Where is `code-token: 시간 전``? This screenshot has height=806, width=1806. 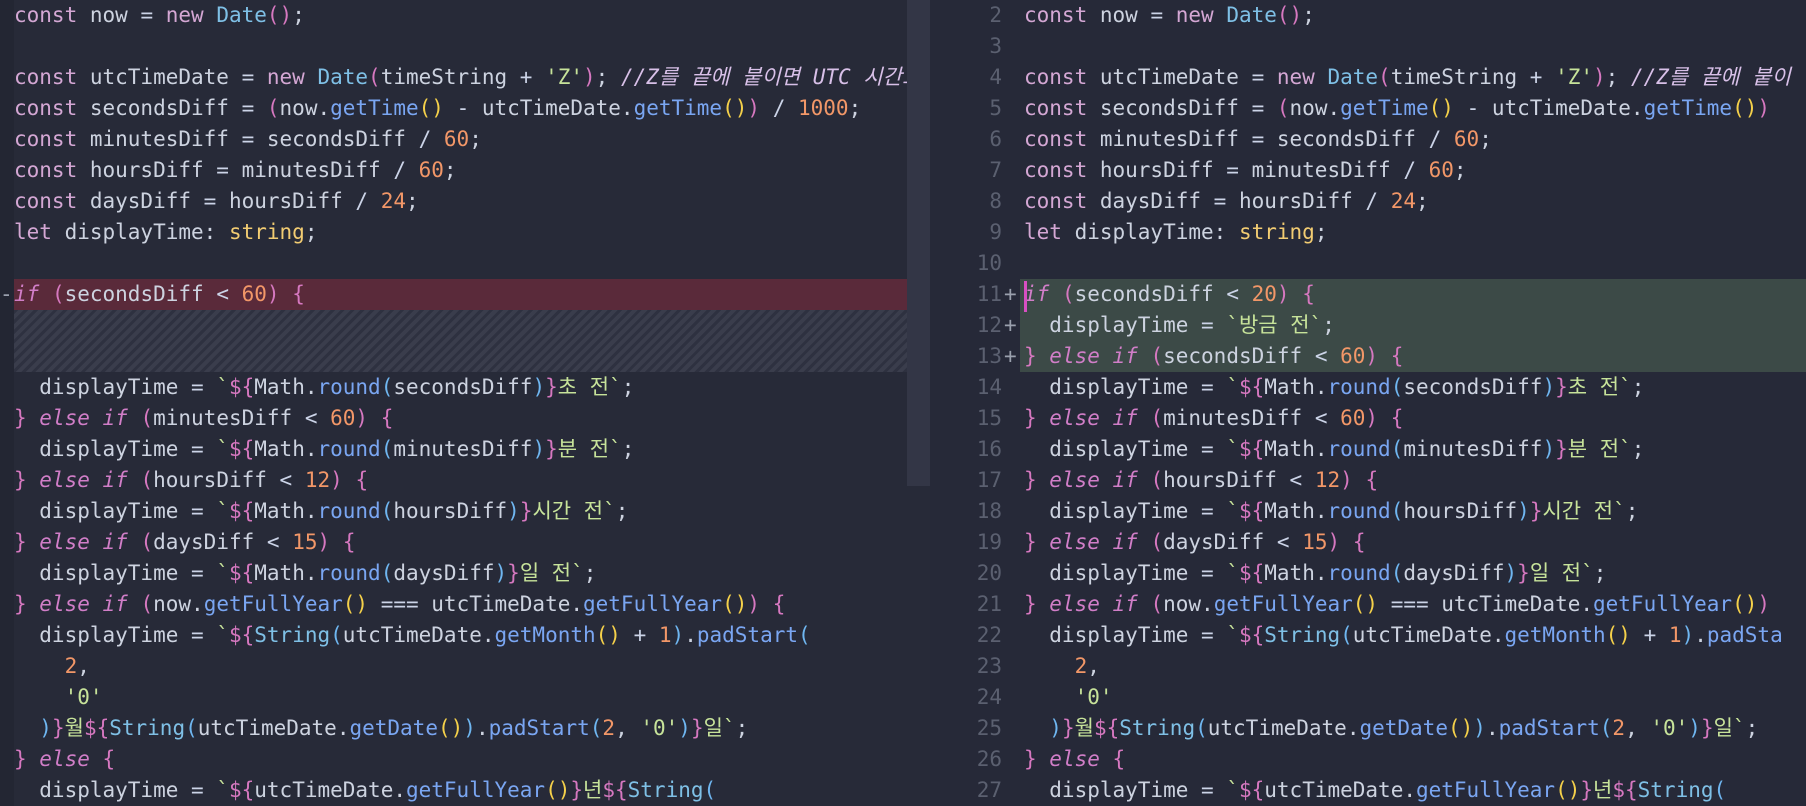
code-token: 시간 전` is located at coordinates (574, 511).